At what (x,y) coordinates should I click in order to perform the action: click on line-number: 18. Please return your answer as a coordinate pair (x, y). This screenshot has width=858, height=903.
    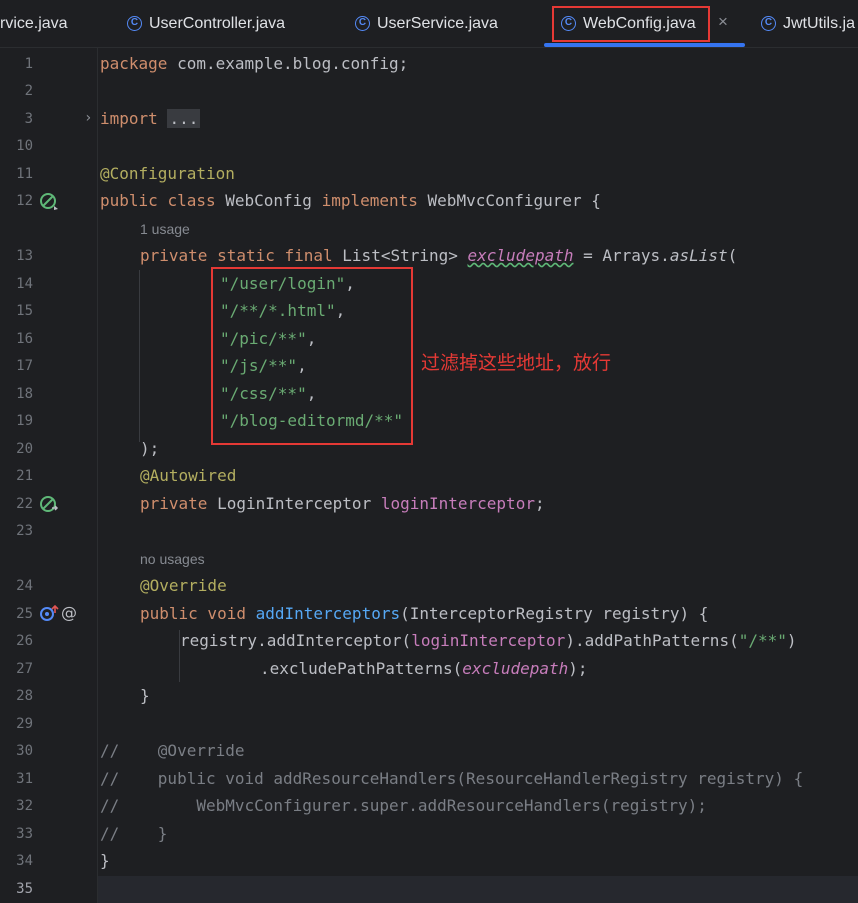
    Looking at the image, I should click on (24, 394).